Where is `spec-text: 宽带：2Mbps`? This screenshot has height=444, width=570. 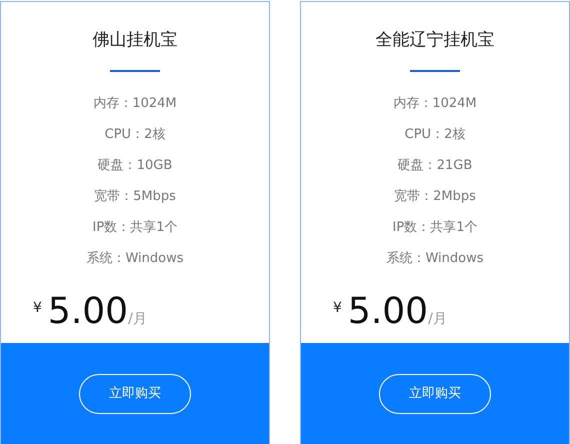 spec-text: 宽带：2Mbps is located at coordinates (435, 197).